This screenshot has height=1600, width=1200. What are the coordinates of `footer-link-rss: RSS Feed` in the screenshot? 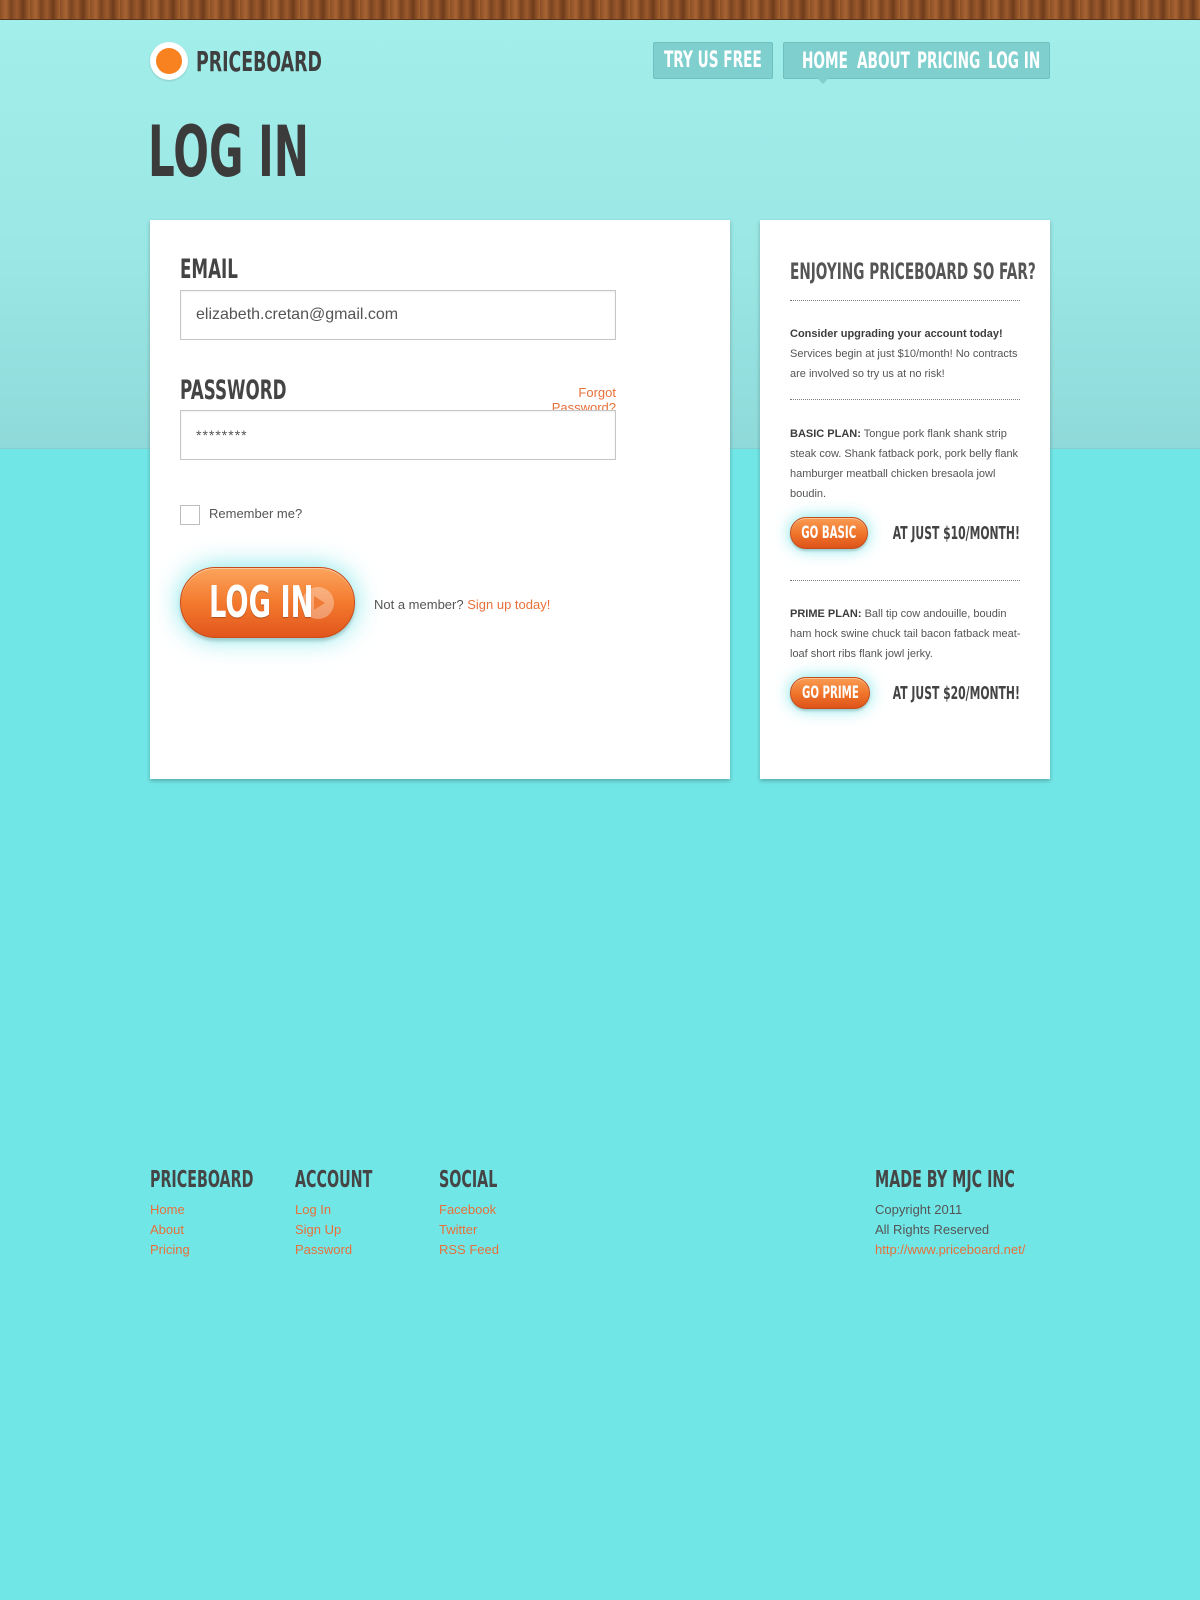 It's located at (486, 1250).